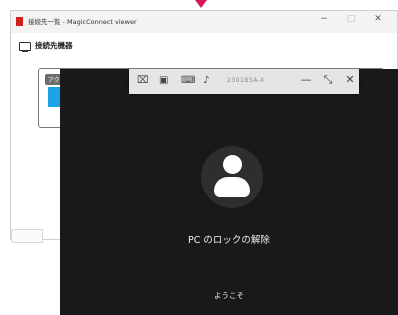 This screenshot has width=398, height=315. I want to click on window-title: 接続先一覧 - MagicConnect viewer, so click(82, 22).